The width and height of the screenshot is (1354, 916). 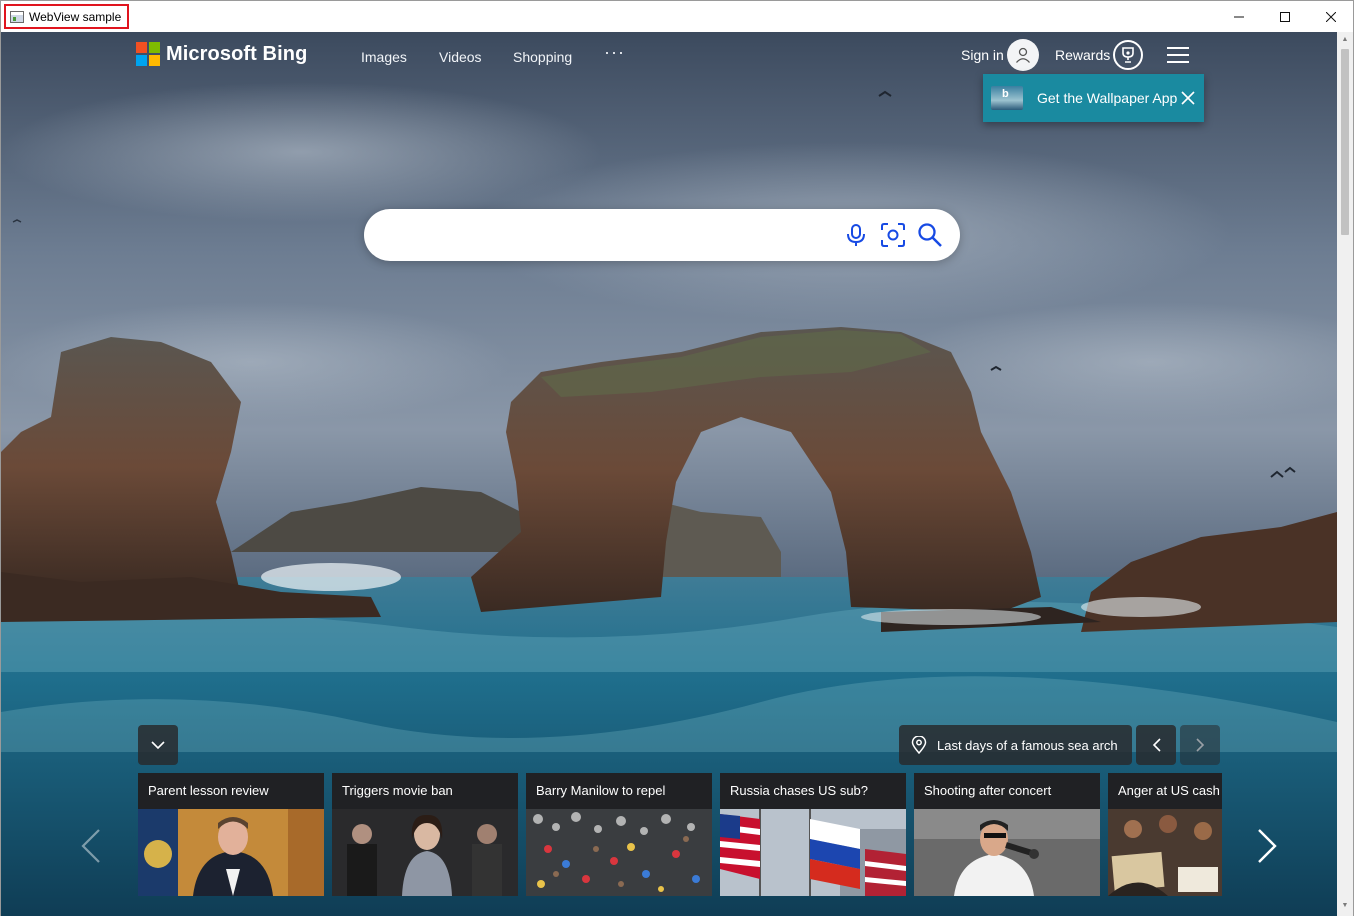 What do you see at coordinates (1345, 474) in the screenshot?
I see `vertical-scrollbar: ▲ ▼` at bounding box center [1345, 474].